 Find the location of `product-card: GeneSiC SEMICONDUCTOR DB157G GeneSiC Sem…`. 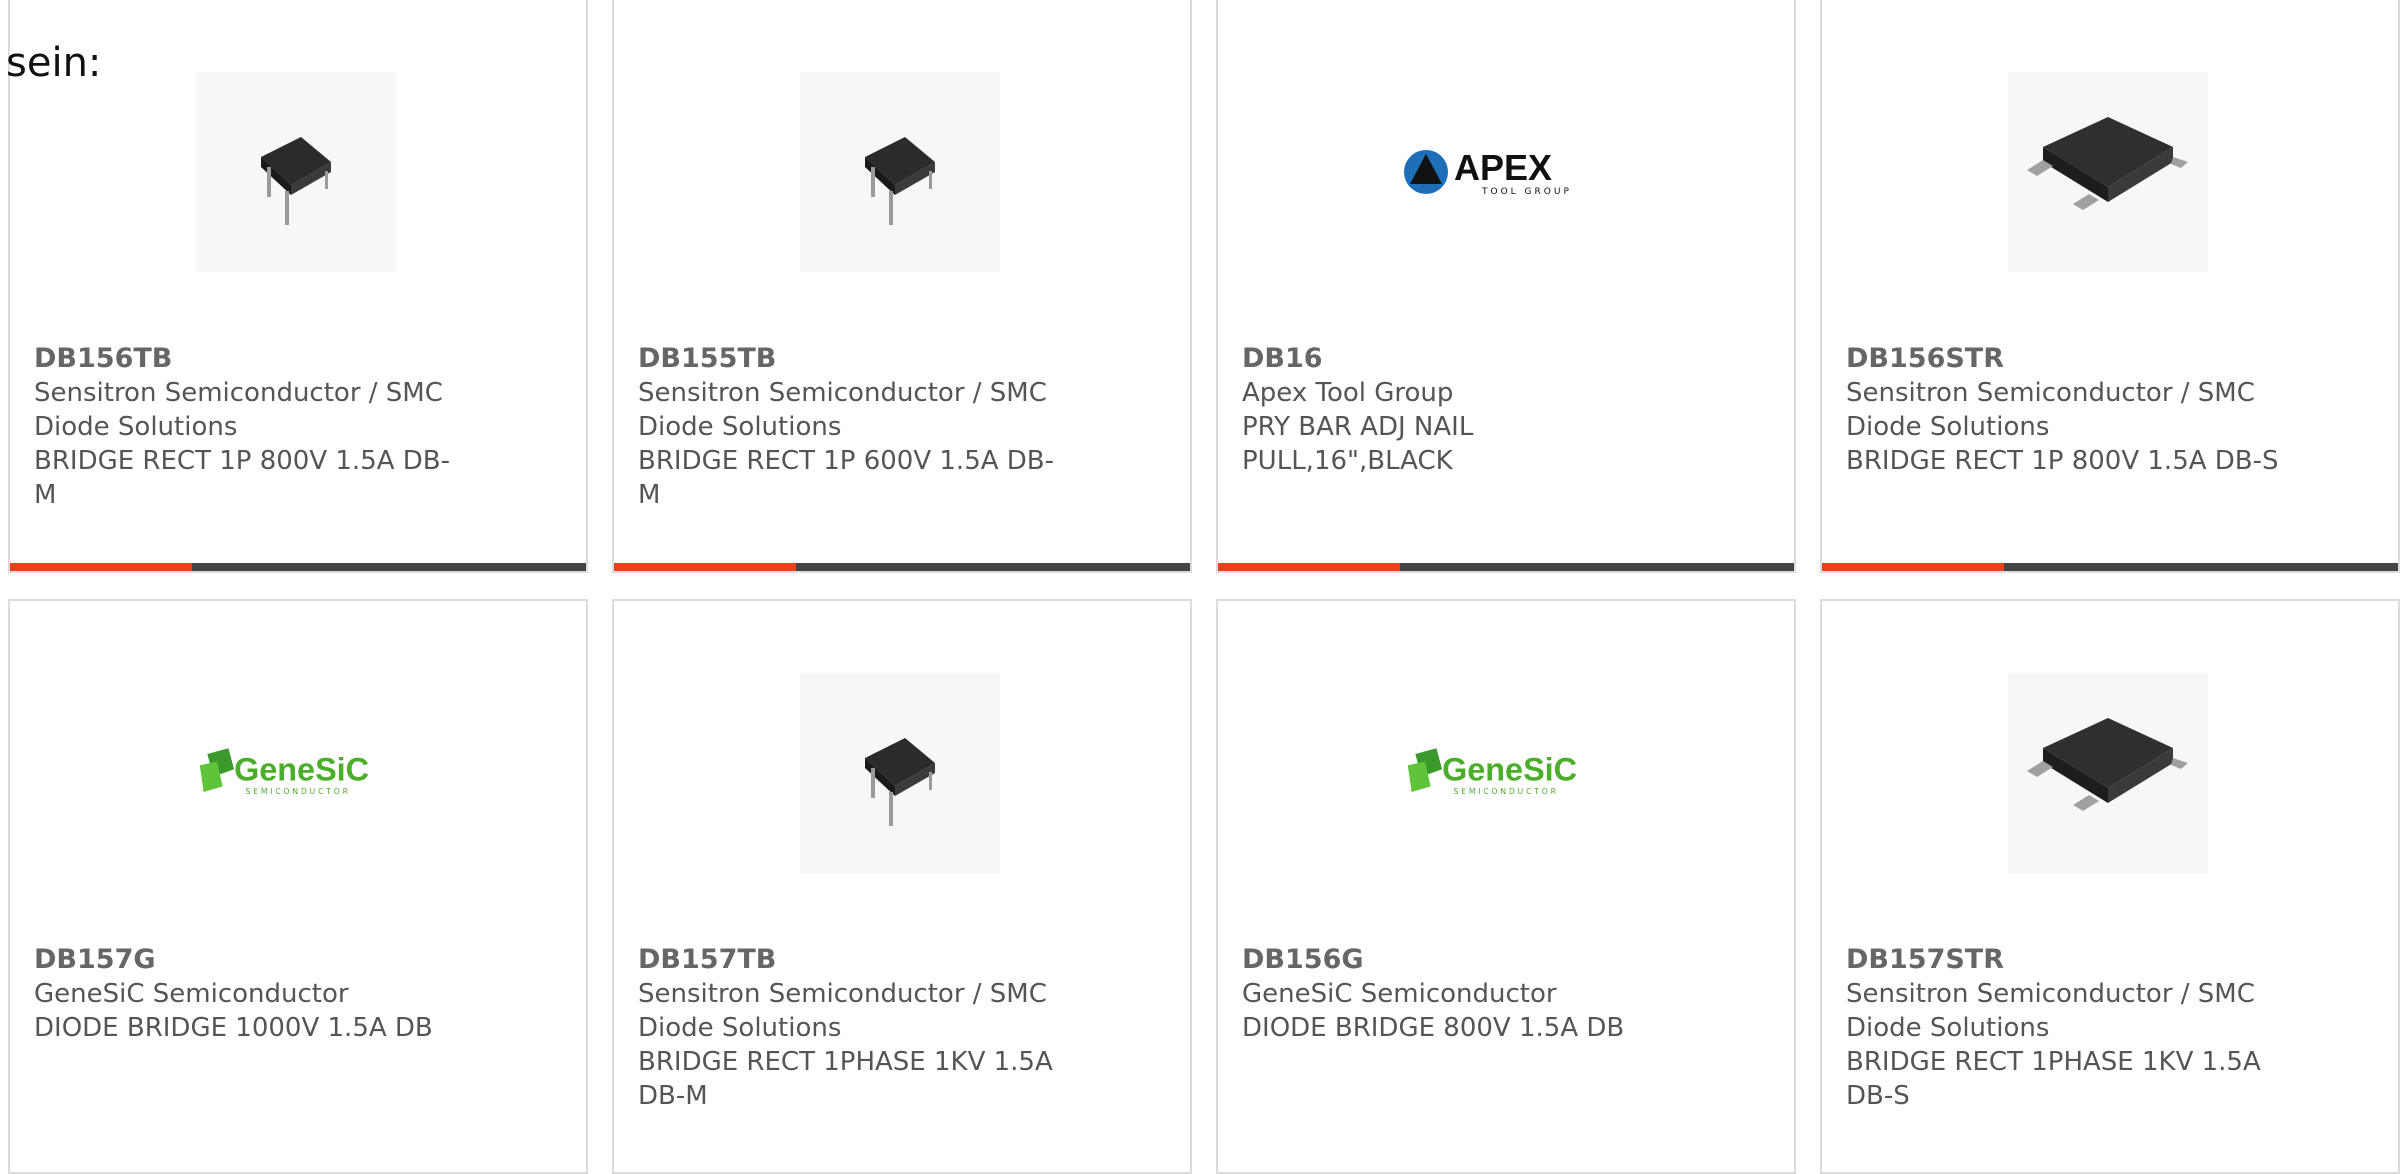

product-card: GeneSiC SEMICONDUCTOR DB157G GeneSiC Sem… is located at coordinates (298, 886).